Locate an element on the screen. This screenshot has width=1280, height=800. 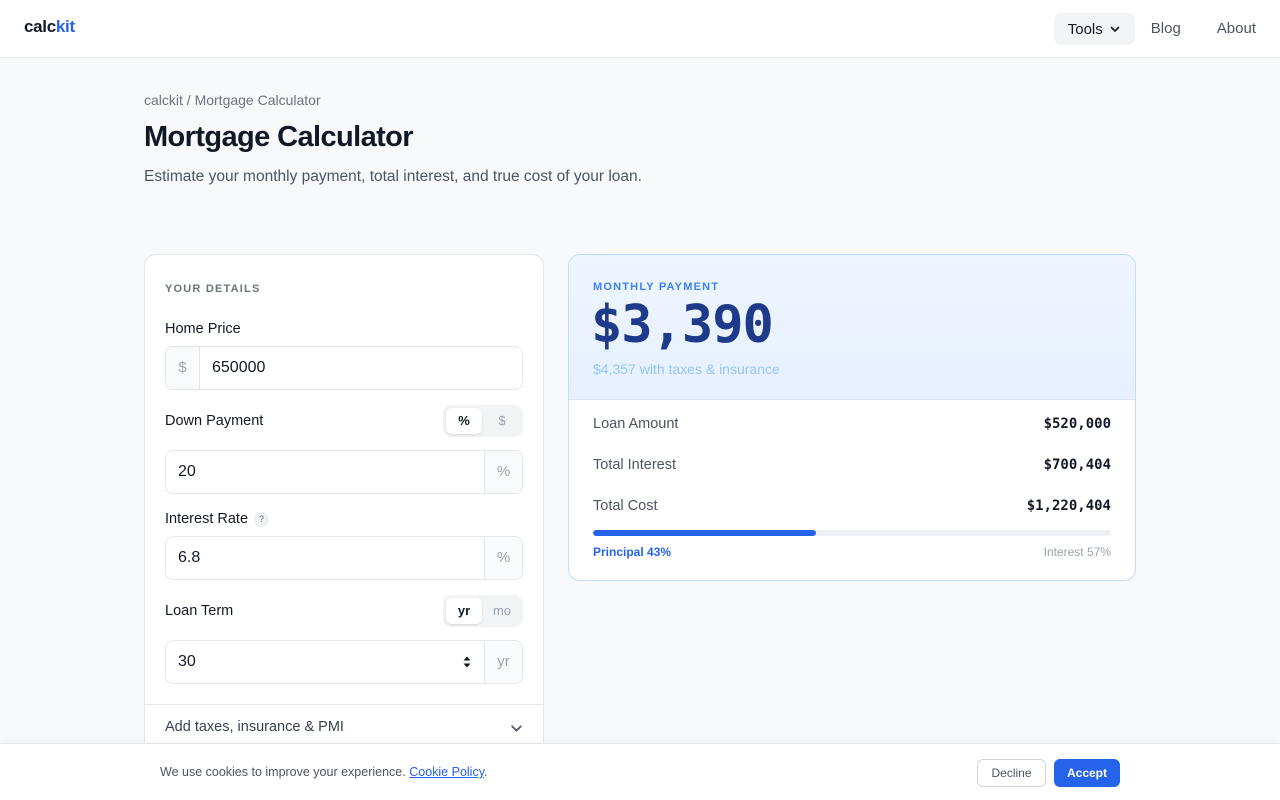
down-payment-label: Down Payment is located at coordinates (214, 421).